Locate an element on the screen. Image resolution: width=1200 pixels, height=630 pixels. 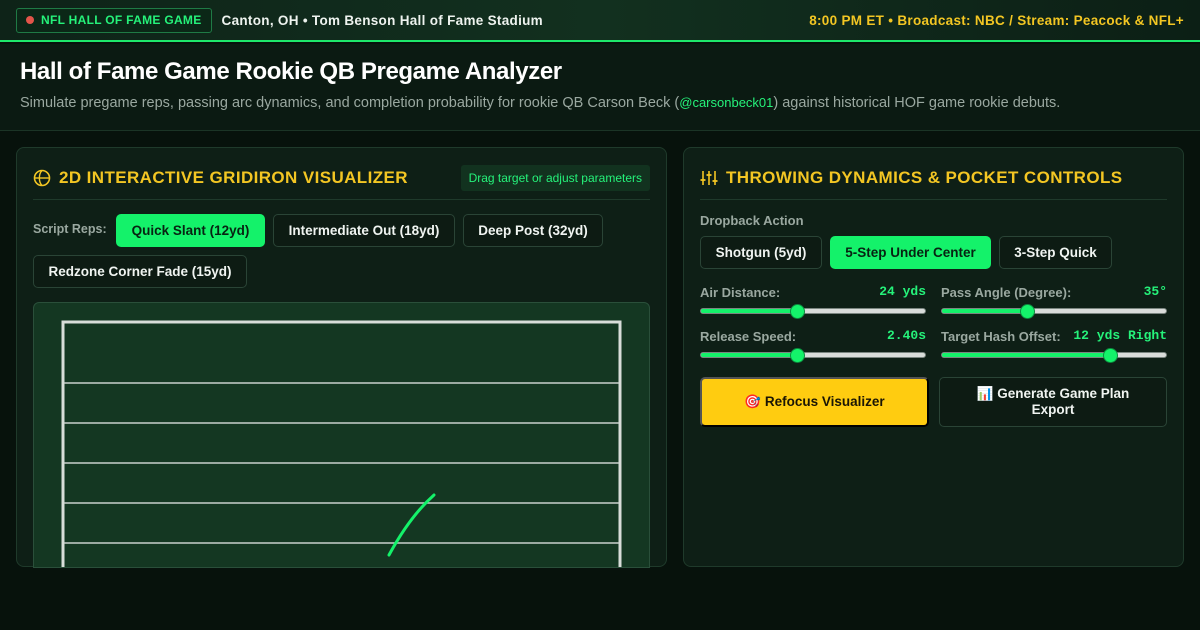
visualizer-hint: Drag target or adjust parameters is located at coordinates (555, 177).